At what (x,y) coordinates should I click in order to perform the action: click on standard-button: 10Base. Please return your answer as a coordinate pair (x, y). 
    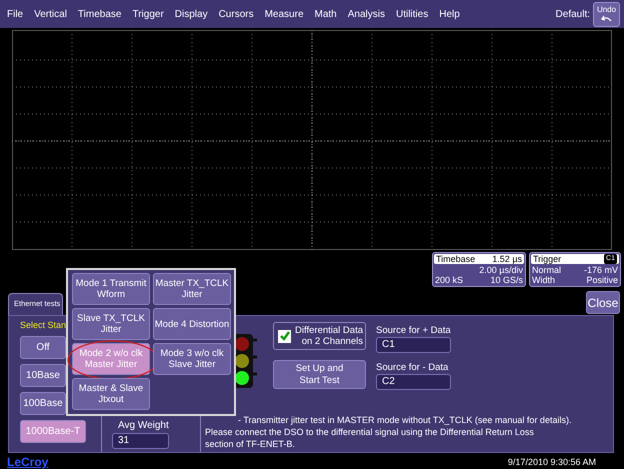
    Looking at the image, I should click on (43, 375).